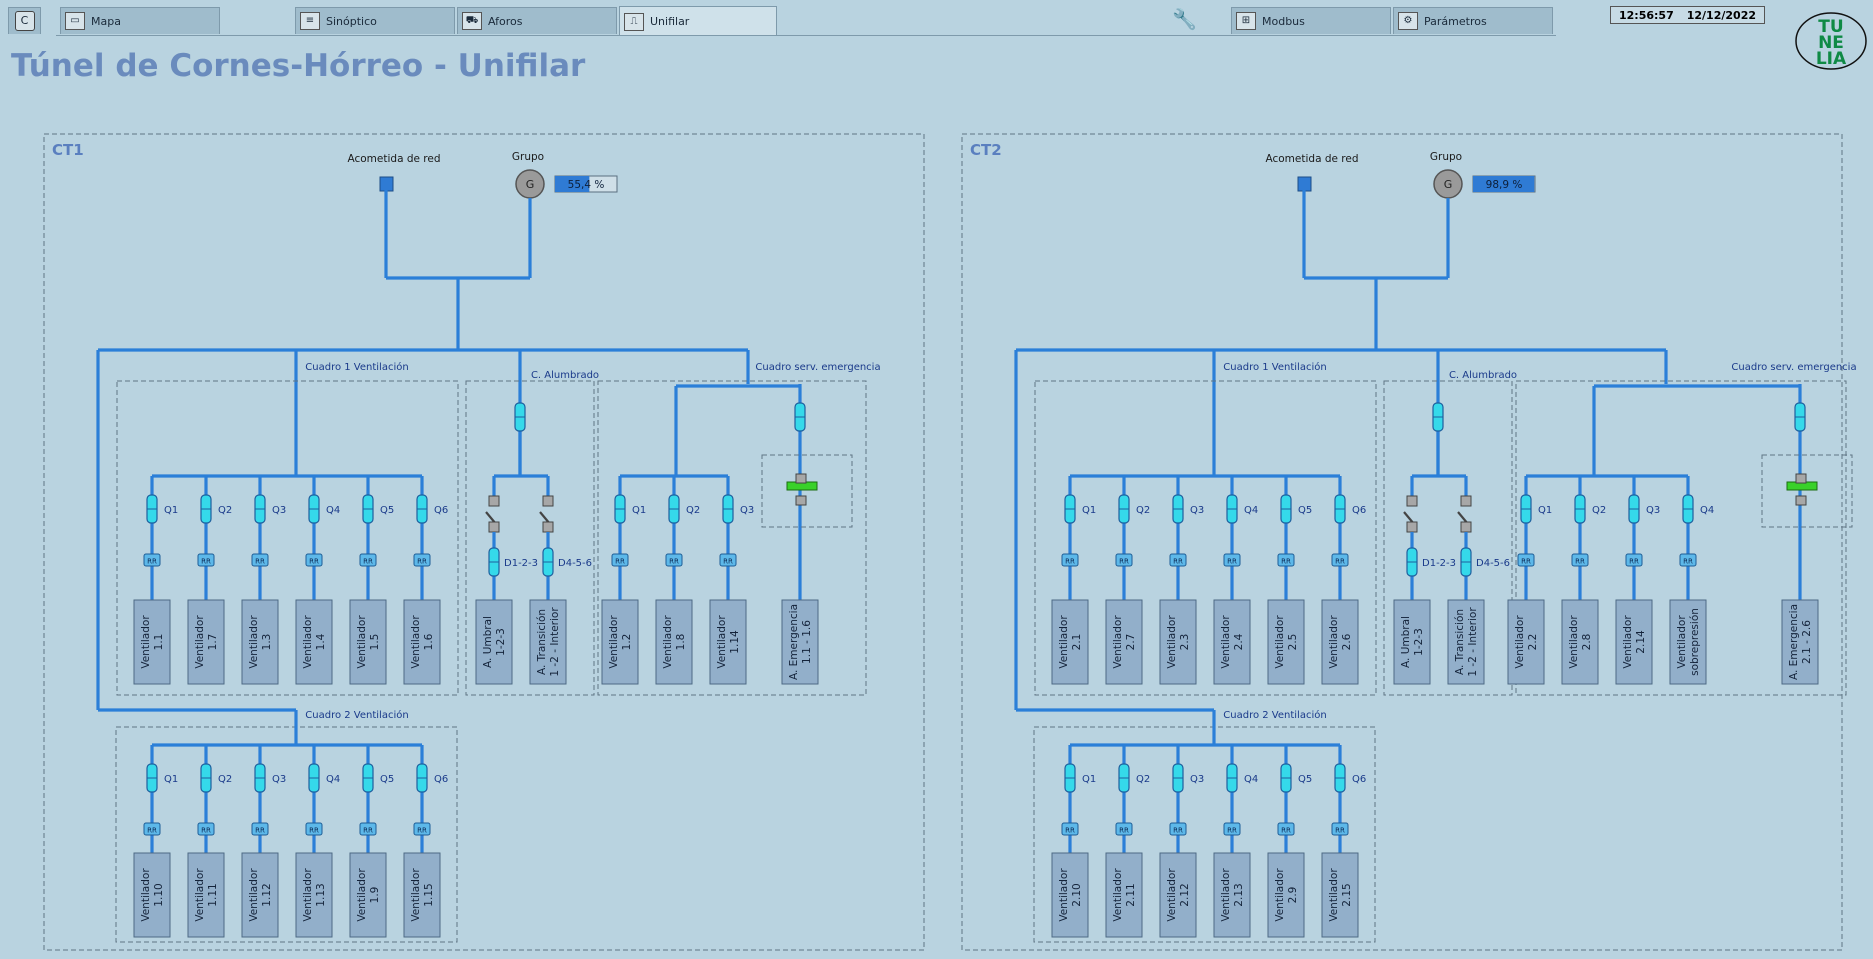 The width and height of the screenshot is (1873, 959). What do you see at coordinates (68, 150) in the screenshot?
I see `panel-label: CT1` at bounding box center [68, 150].